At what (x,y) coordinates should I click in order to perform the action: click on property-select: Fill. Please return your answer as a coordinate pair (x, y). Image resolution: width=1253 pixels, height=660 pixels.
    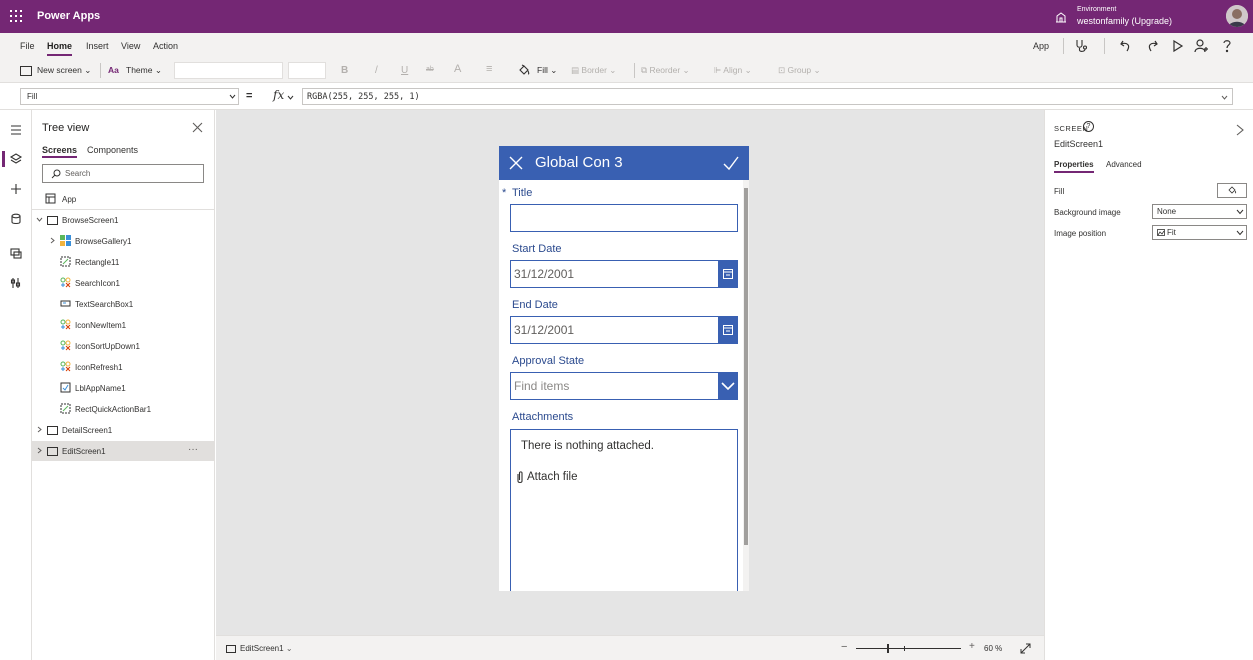
    Looking at the image, I should click on (129, 96).